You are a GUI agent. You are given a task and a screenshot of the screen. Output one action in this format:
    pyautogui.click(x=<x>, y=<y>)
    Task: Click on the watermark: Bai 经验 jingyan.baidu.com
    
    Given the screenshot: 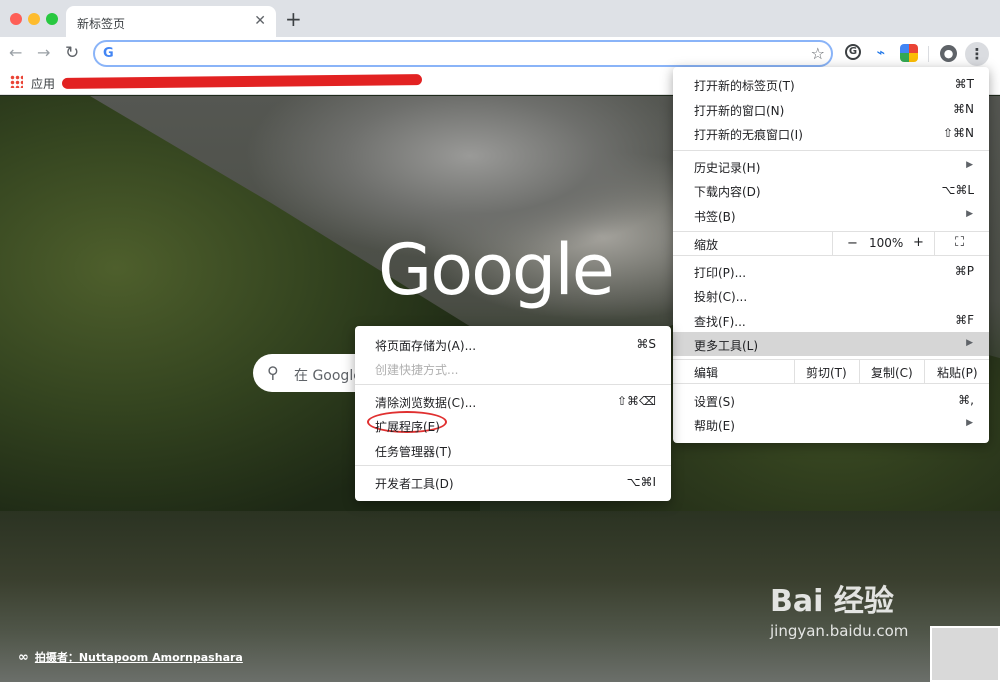 What is the action you would take?
    pyautogui.click(x=839, y=608)
    